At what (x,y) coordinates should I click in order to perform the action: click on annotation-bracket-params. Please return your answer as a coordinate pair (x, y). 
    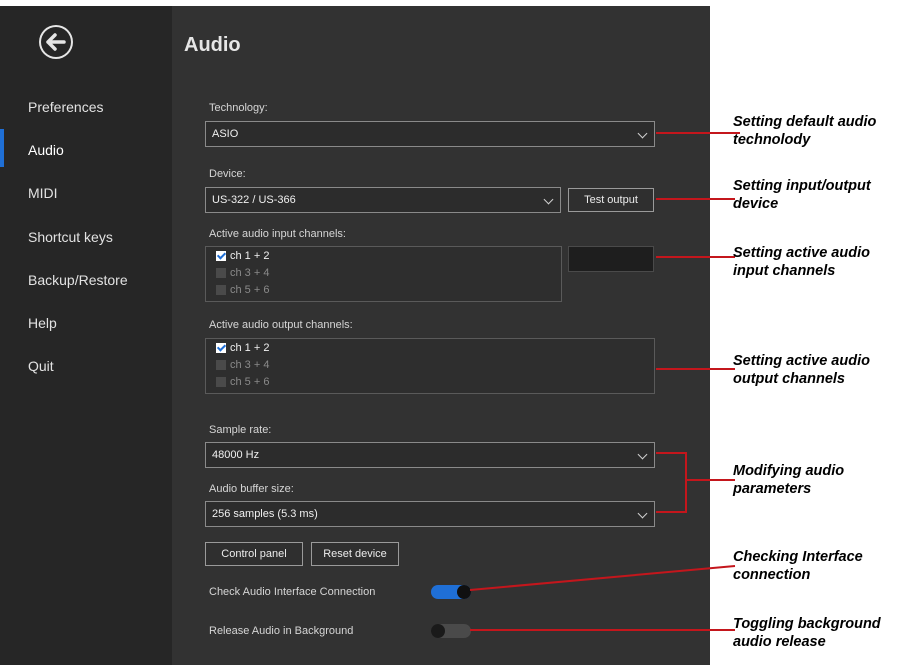
    Looking at the image, I should click on (671, 482).